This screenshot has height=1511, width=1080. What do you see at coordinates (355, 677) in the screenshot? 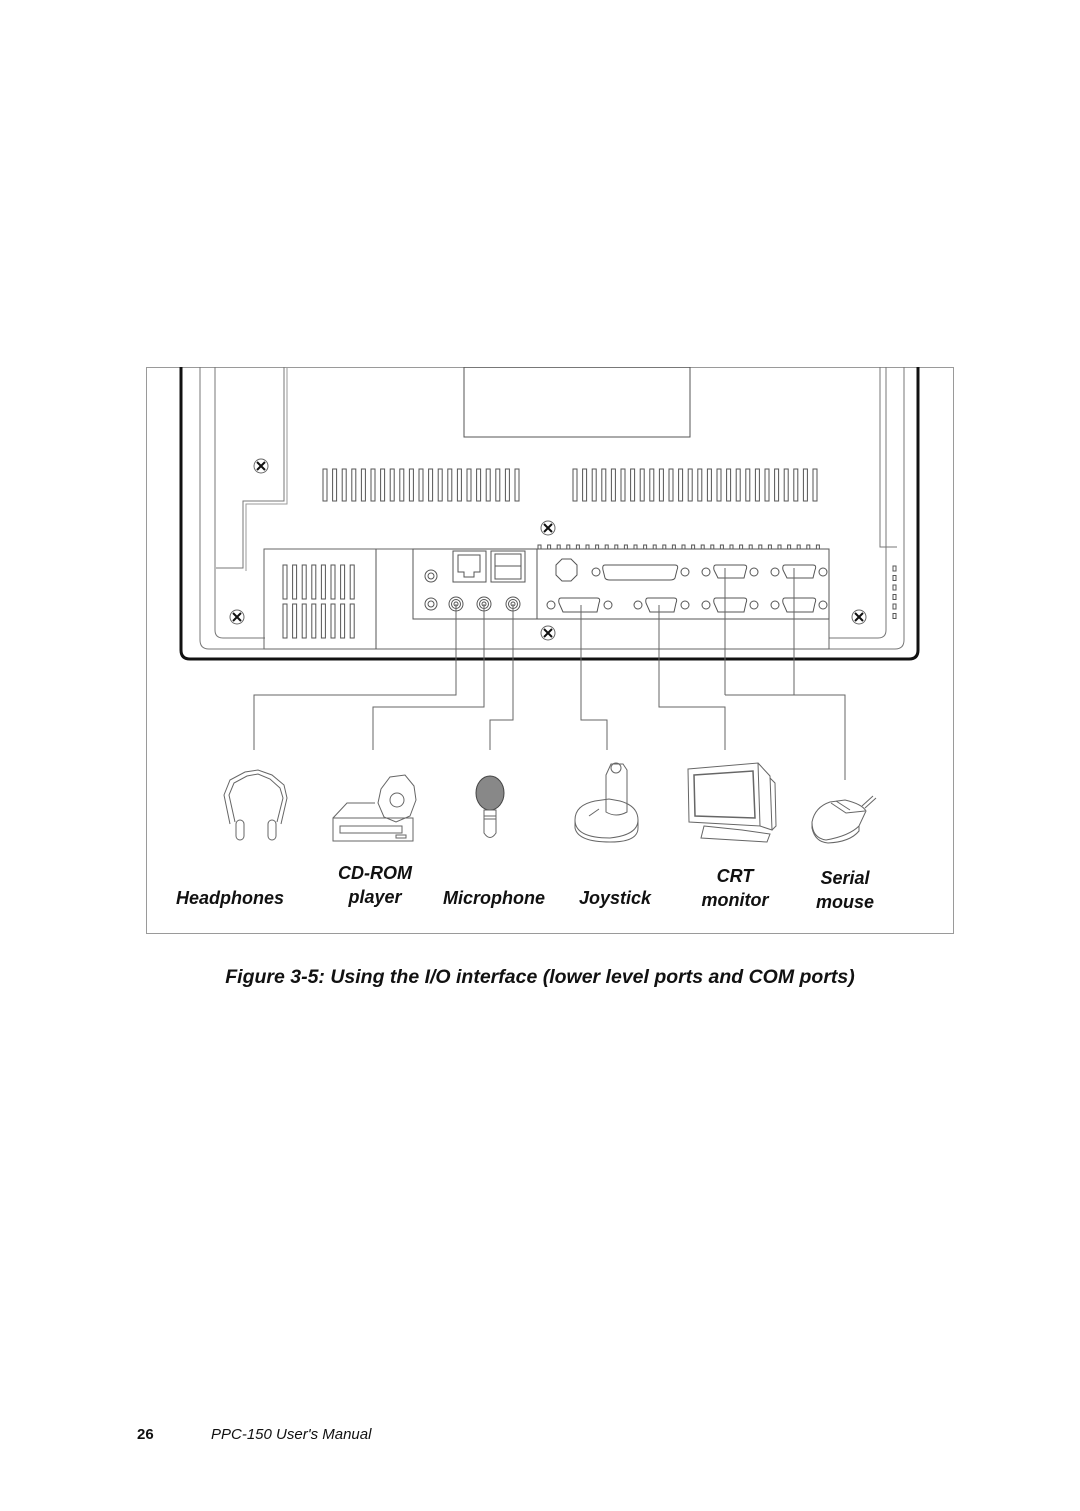
I see `leader-headphones` at bounding box center [355, 677].